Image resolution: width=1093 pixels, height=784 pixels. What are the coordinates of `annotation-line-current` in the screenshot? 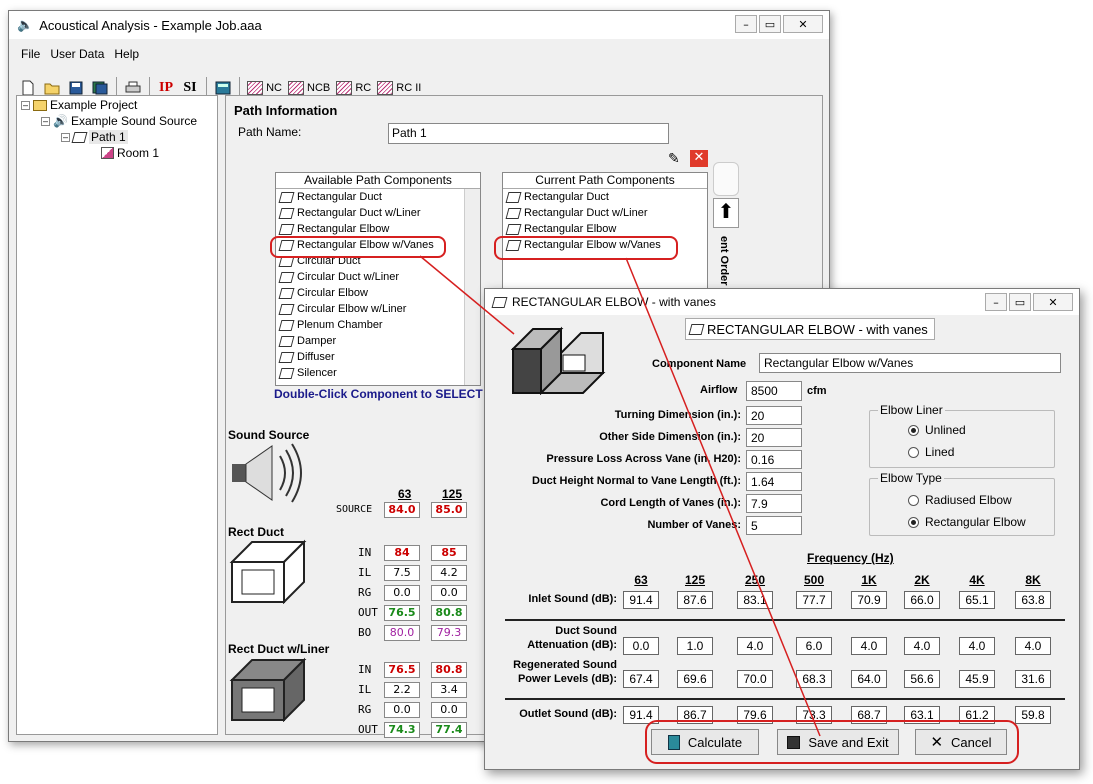 It's located at (723, 497).